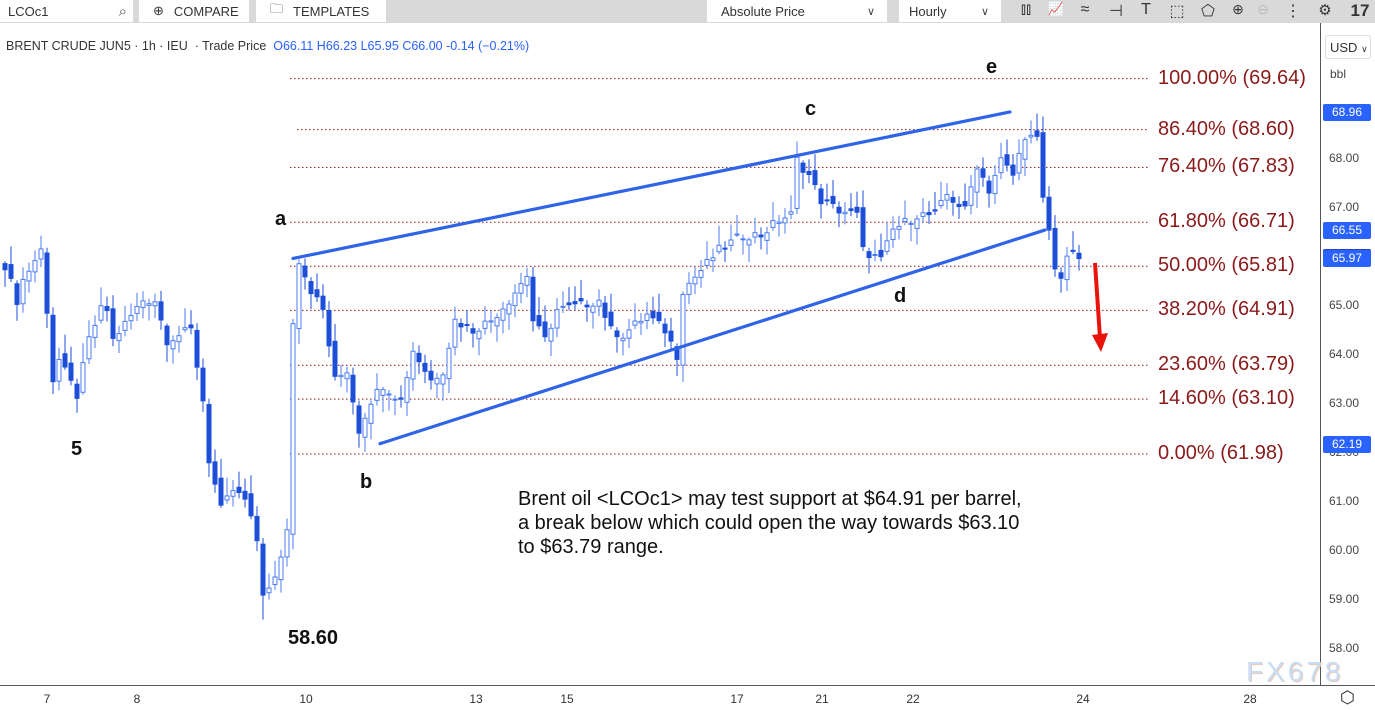 The image size is (1375, 710). I want to click on search-icon: ⌕, so click(123, 11).